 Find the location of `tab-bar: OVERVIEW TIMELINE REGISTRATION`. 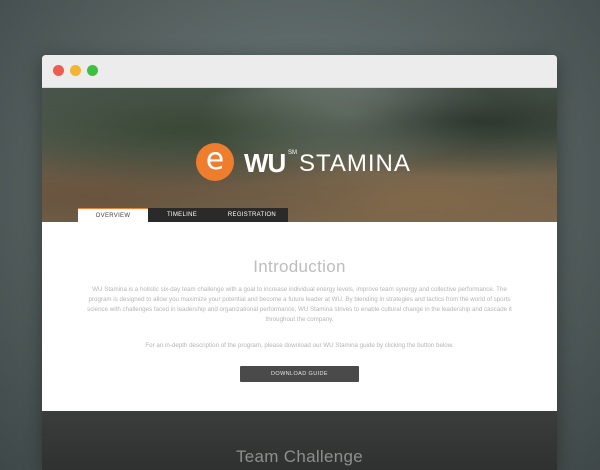

tab-bar: OVERVIEW TIMELINE REGISTRATION is located at coordinates (183, 215).